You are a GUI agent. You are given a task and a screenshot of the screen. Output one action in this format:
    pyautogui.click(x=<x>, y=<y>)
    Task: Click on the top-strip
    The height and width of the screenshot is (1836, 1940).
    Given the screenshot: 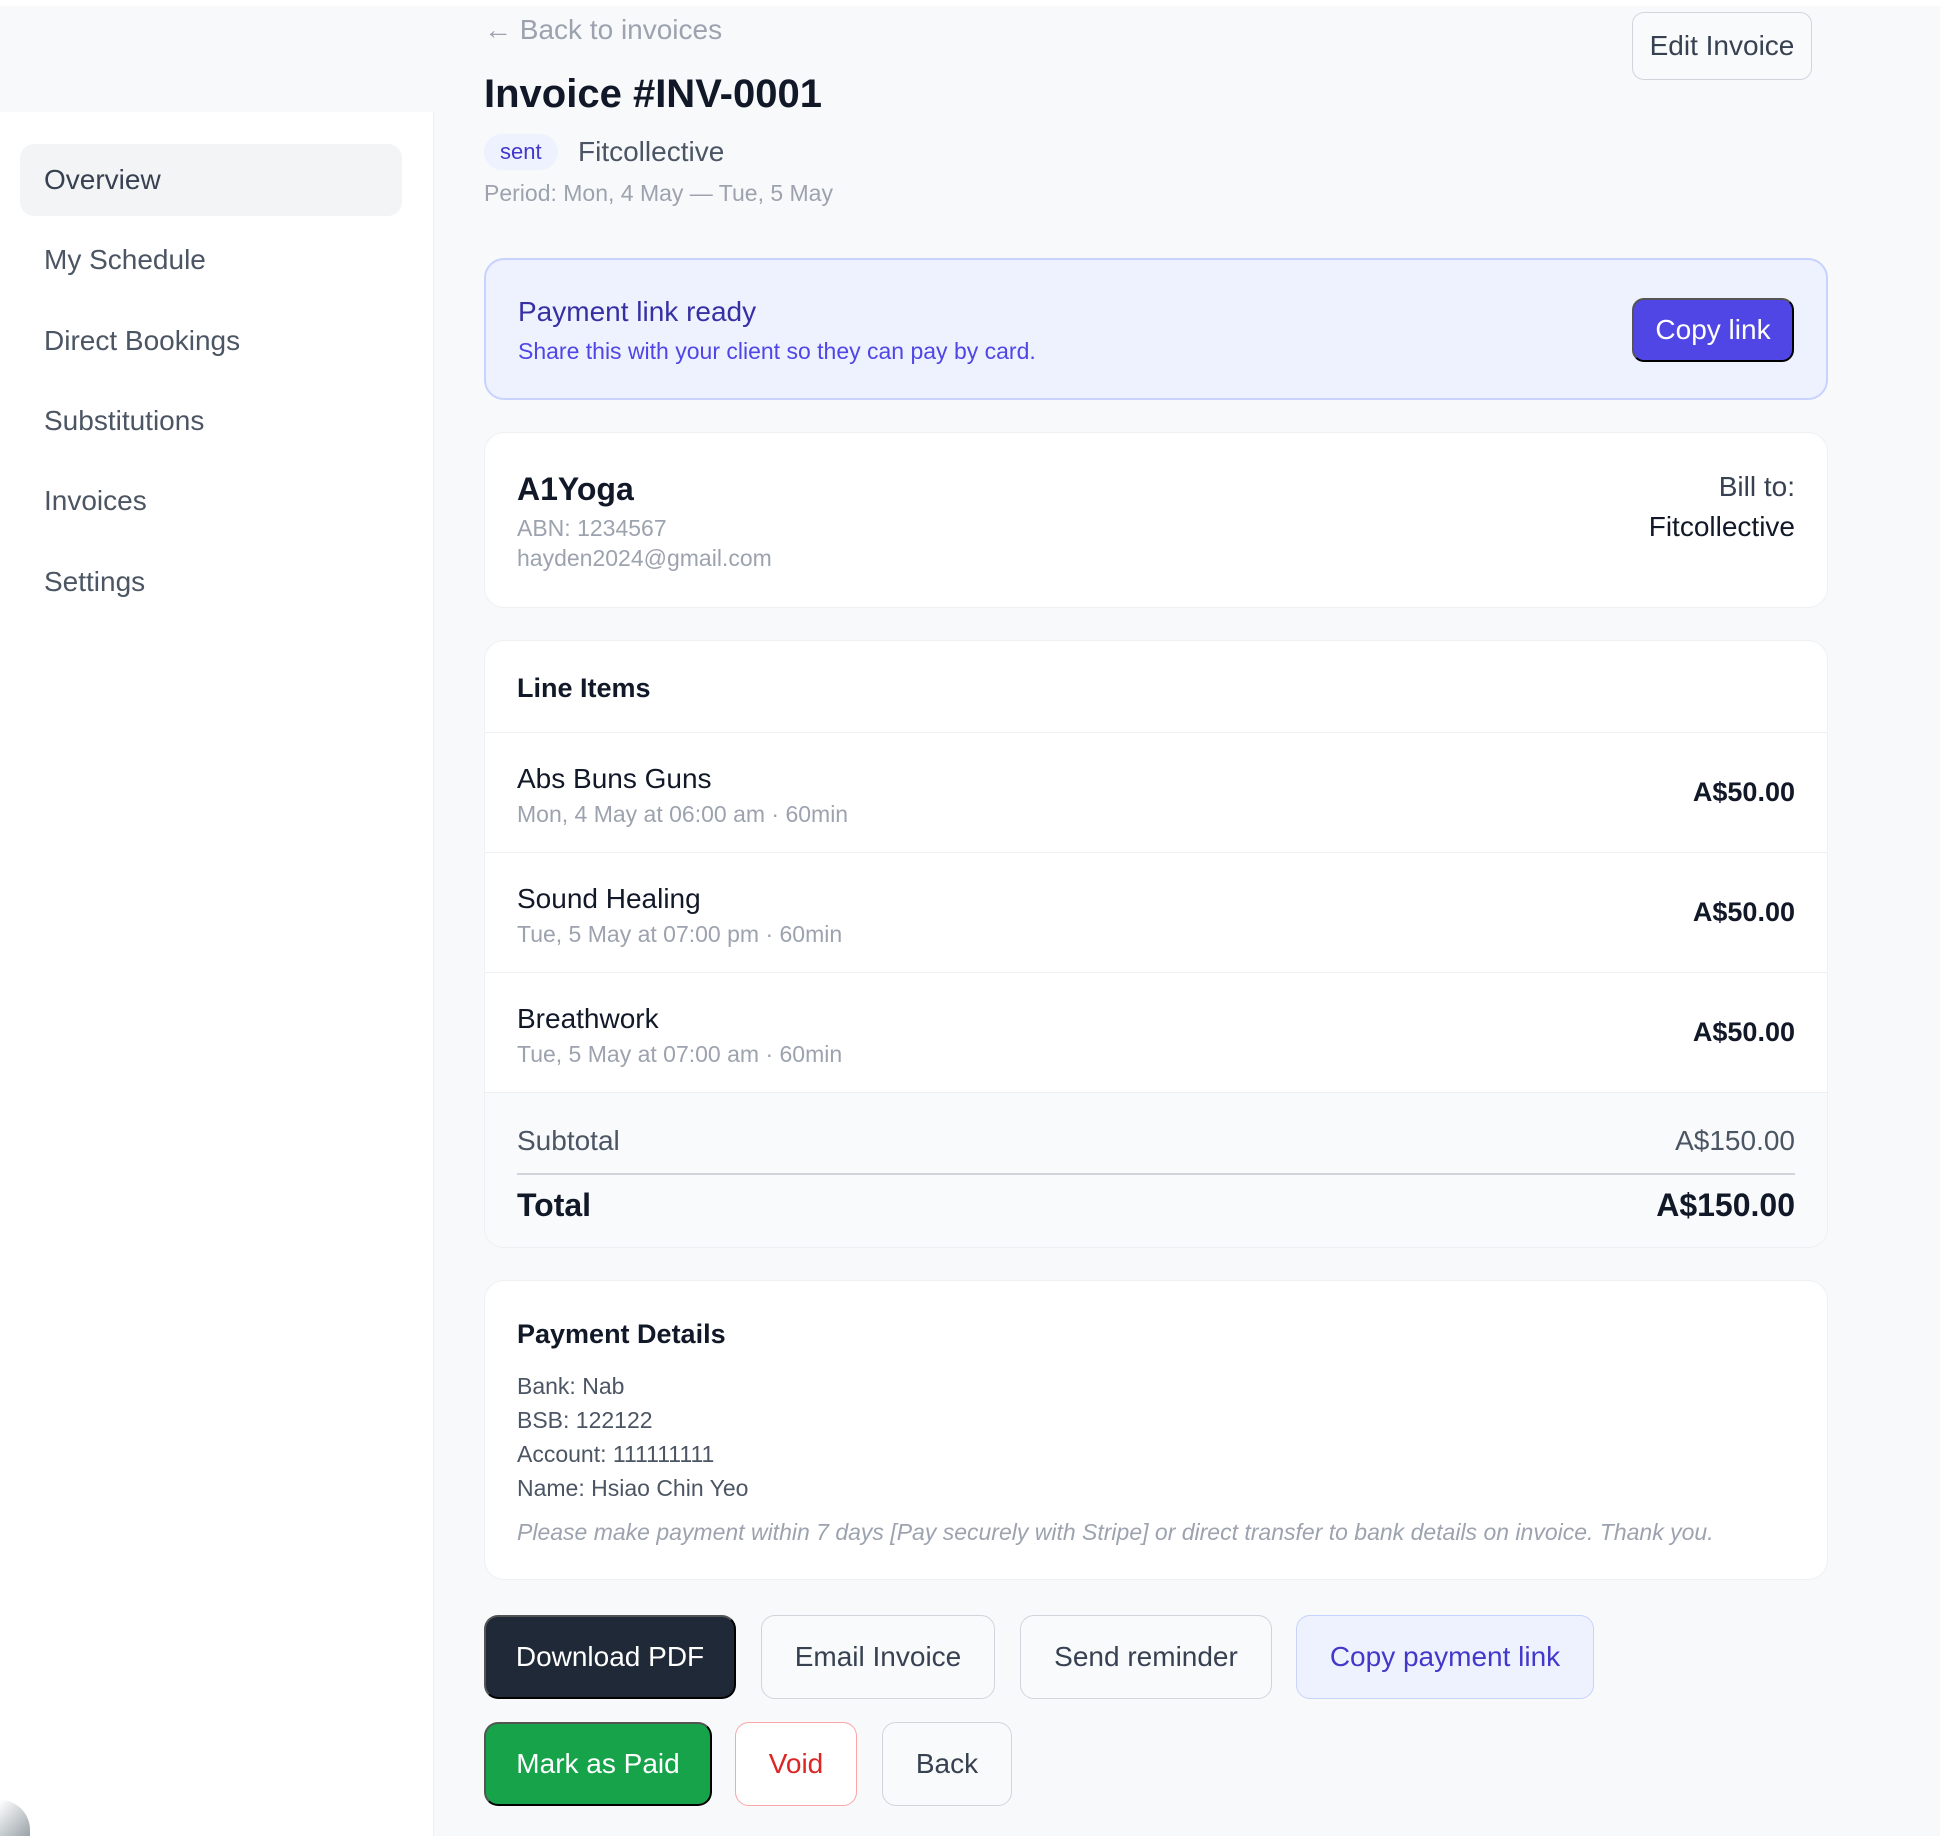 What is the action you would take?
    pyautogui.click(x=970, y=3)
    